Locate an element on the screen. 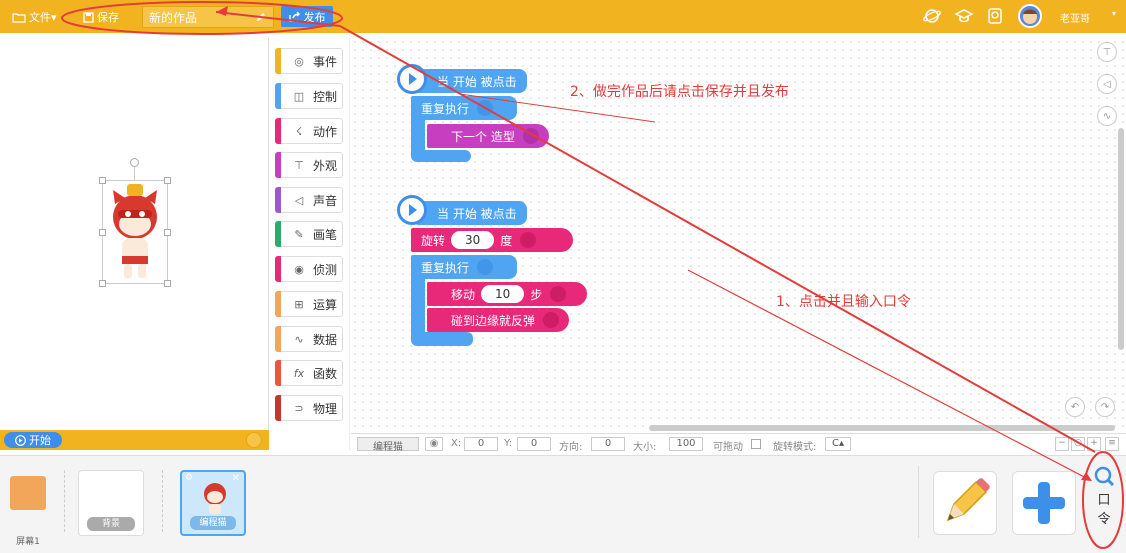  file-menu: 文件▾ is located at coordinates (34, 17).